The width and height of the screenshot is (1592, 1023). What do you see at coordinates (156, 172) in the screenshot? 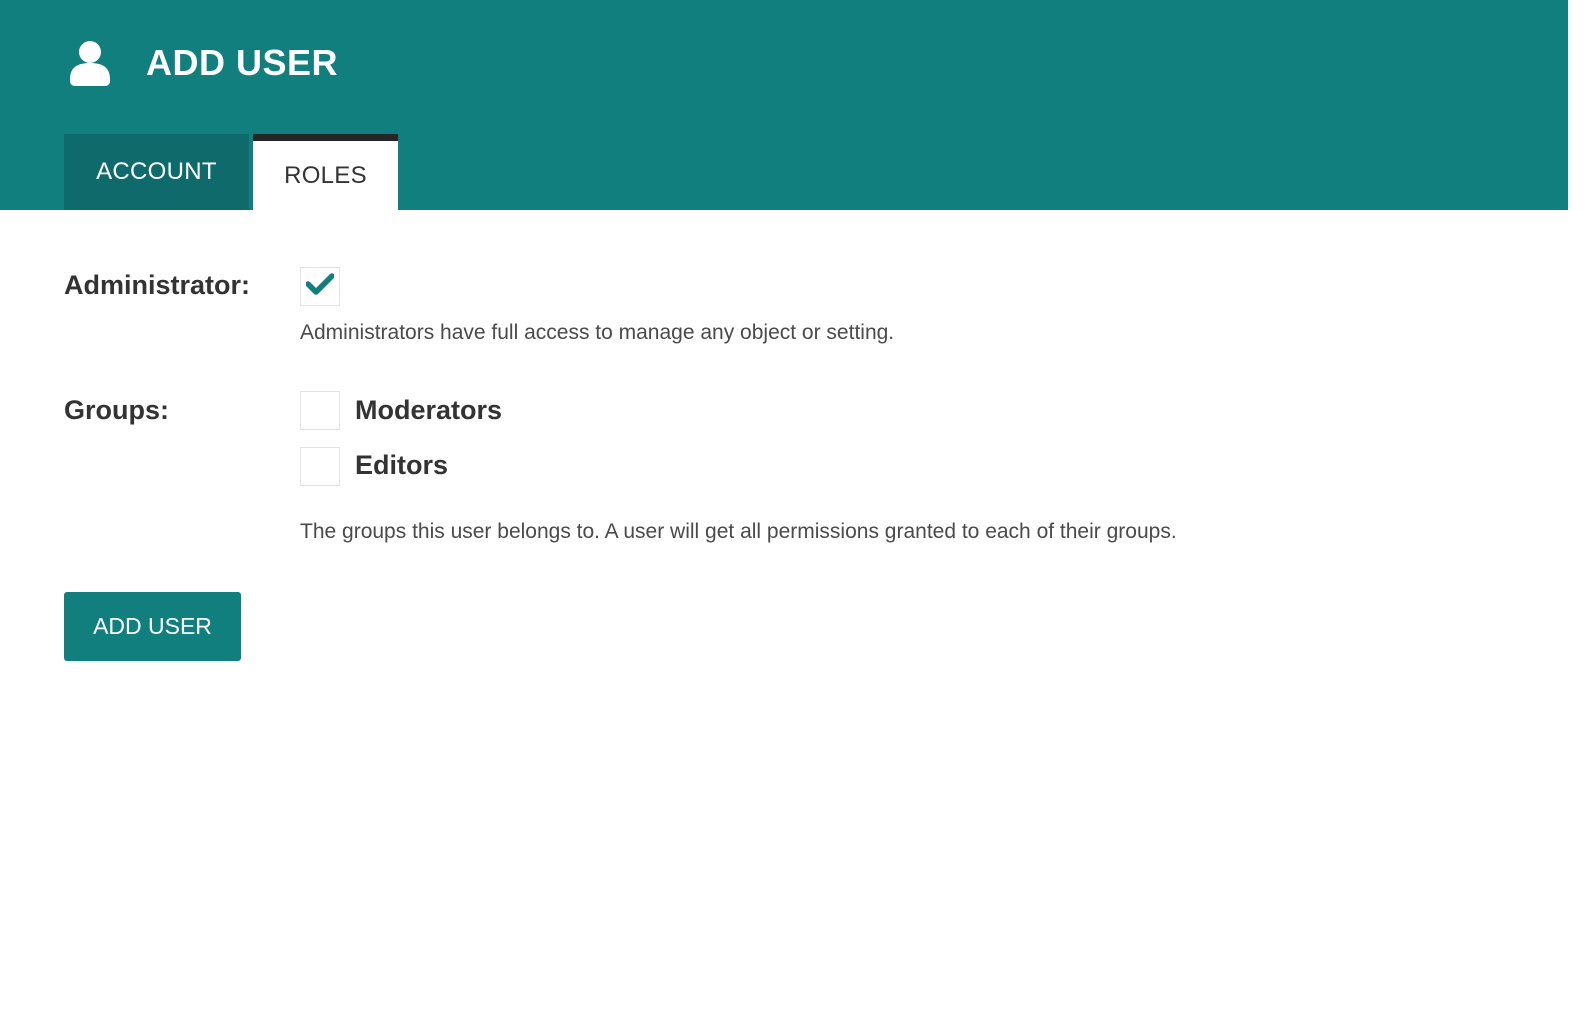
I see `tab-account: ACCOUNT` at bounding box center [156, 172].